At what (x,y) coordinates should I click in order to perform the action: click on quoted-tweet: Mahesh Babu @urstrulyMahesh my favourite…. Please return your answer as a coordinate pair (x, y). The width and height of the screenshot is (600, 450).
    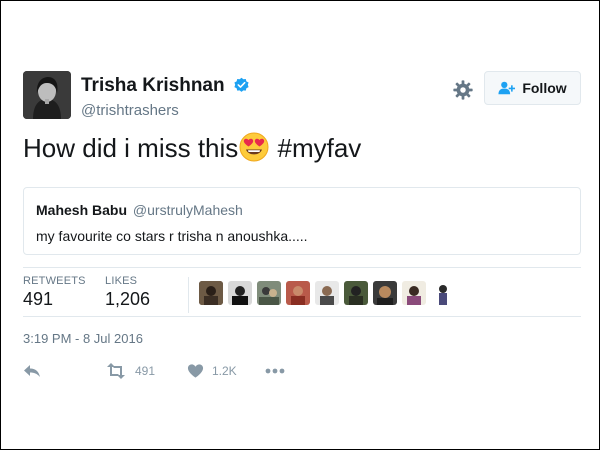
    Looking at the image, I should click on (302, 221).